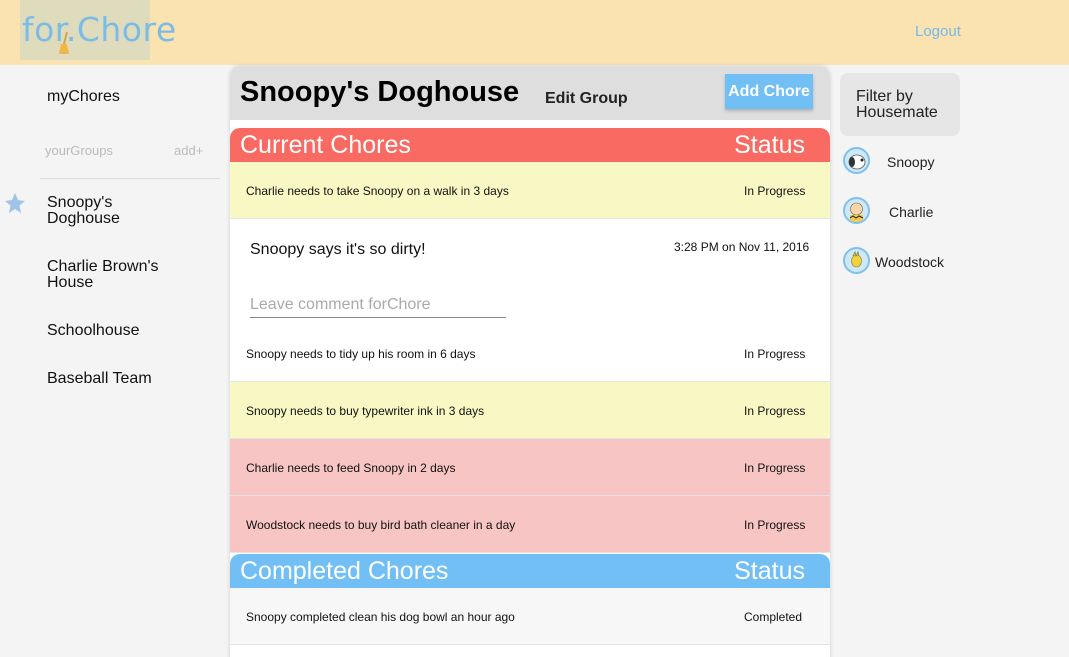 The image size is (1069, 657). Describe the element at coordinates (911, 162) in the screenshot. I see `housemate-name: Snoopy` at that location.